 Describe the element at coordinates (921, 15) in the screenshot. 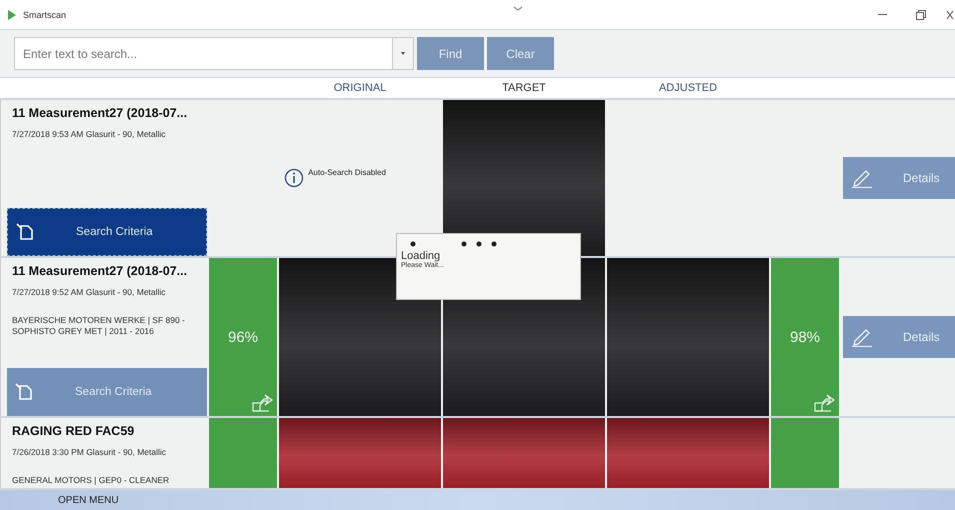

I see `restore-icon` at that location.